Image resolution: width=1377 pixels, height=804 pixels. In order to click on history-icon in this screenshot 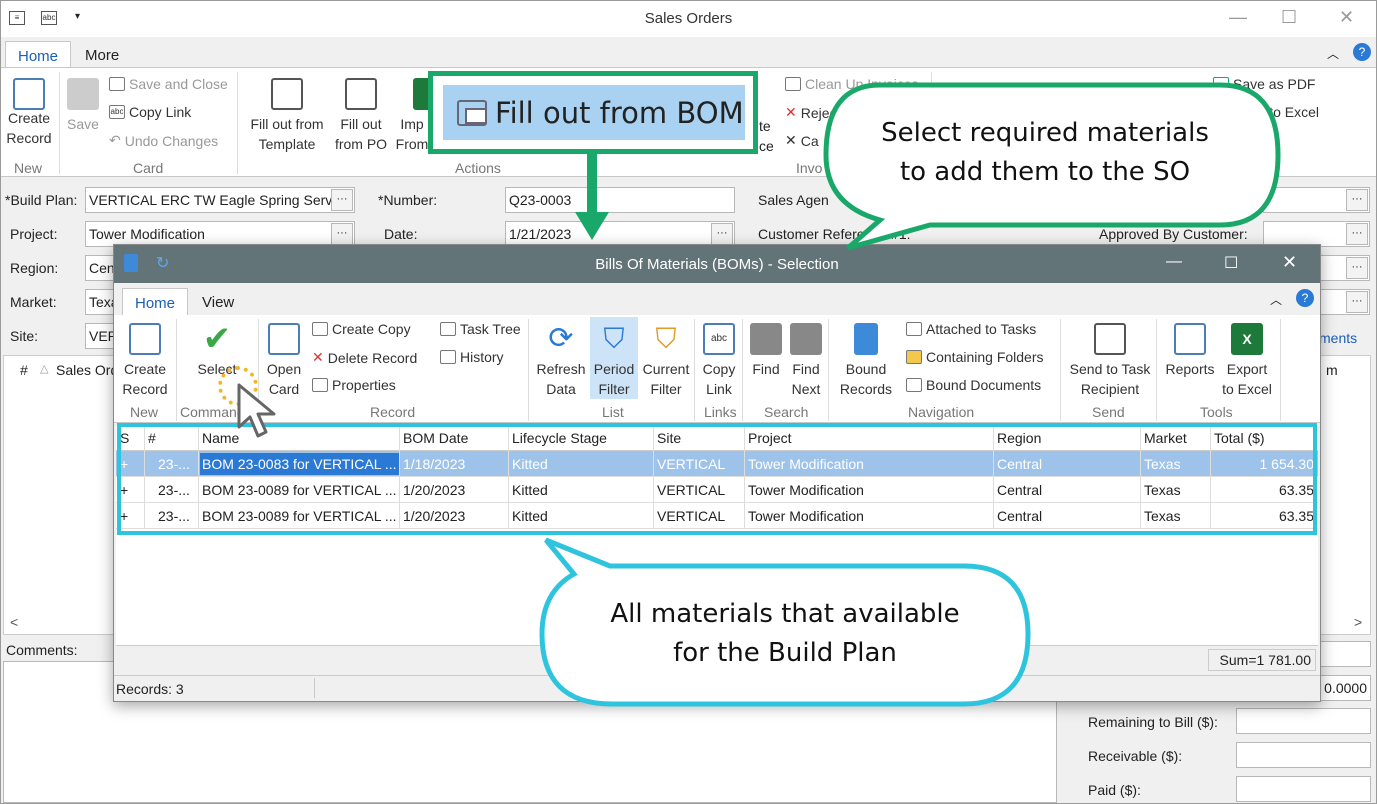, I will do `click(448, 357)`.